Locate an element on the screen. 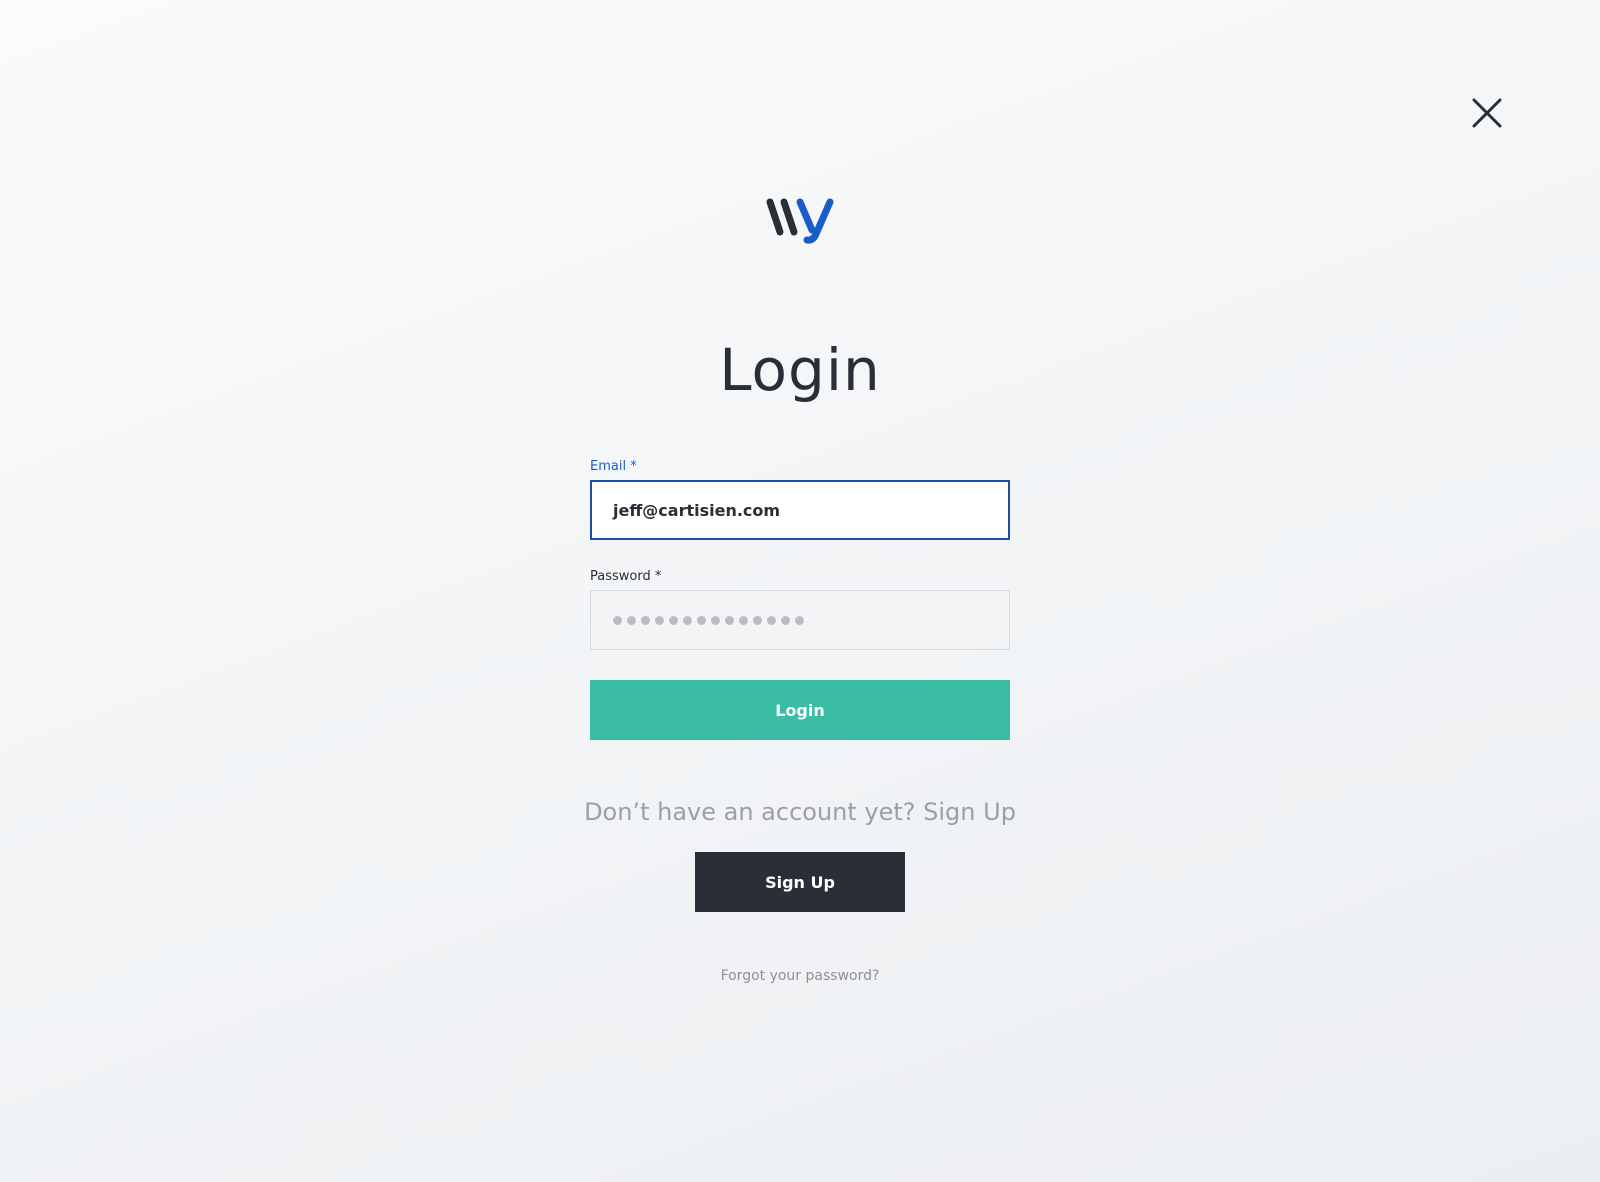 The width and height of the screenshot is (1600, 1182). password-field is located at coordinates (800, 620).